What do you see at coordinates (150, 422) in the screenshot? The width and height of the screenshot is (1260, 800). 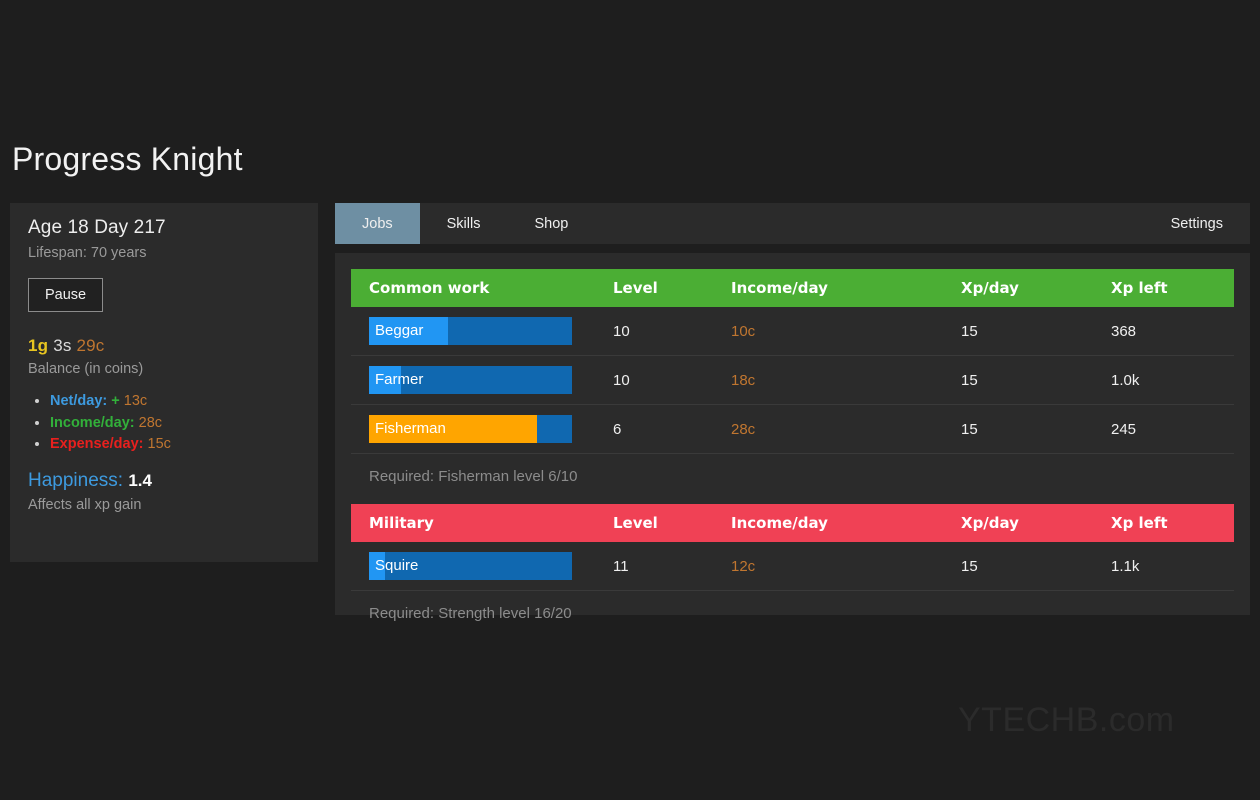 I see `stat-income-value: 28c` at bounding box center [150, 422].